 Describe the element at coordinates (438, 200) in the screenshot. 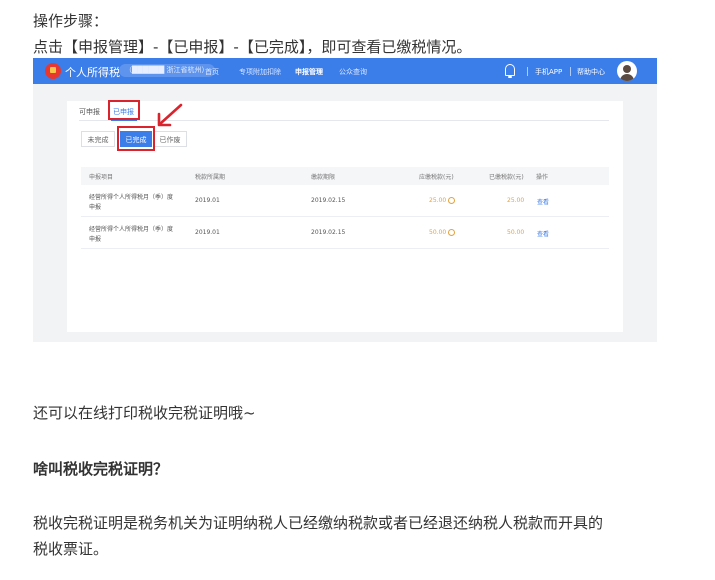

I see `row-tax-due: 25.00` at that location.